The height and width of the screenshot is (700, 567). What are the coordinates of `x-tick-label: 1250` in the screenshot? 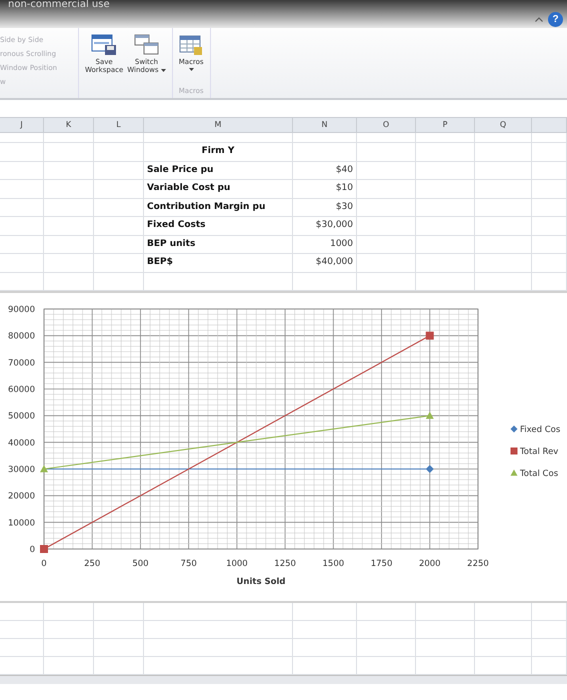 It's located at (285, 564).